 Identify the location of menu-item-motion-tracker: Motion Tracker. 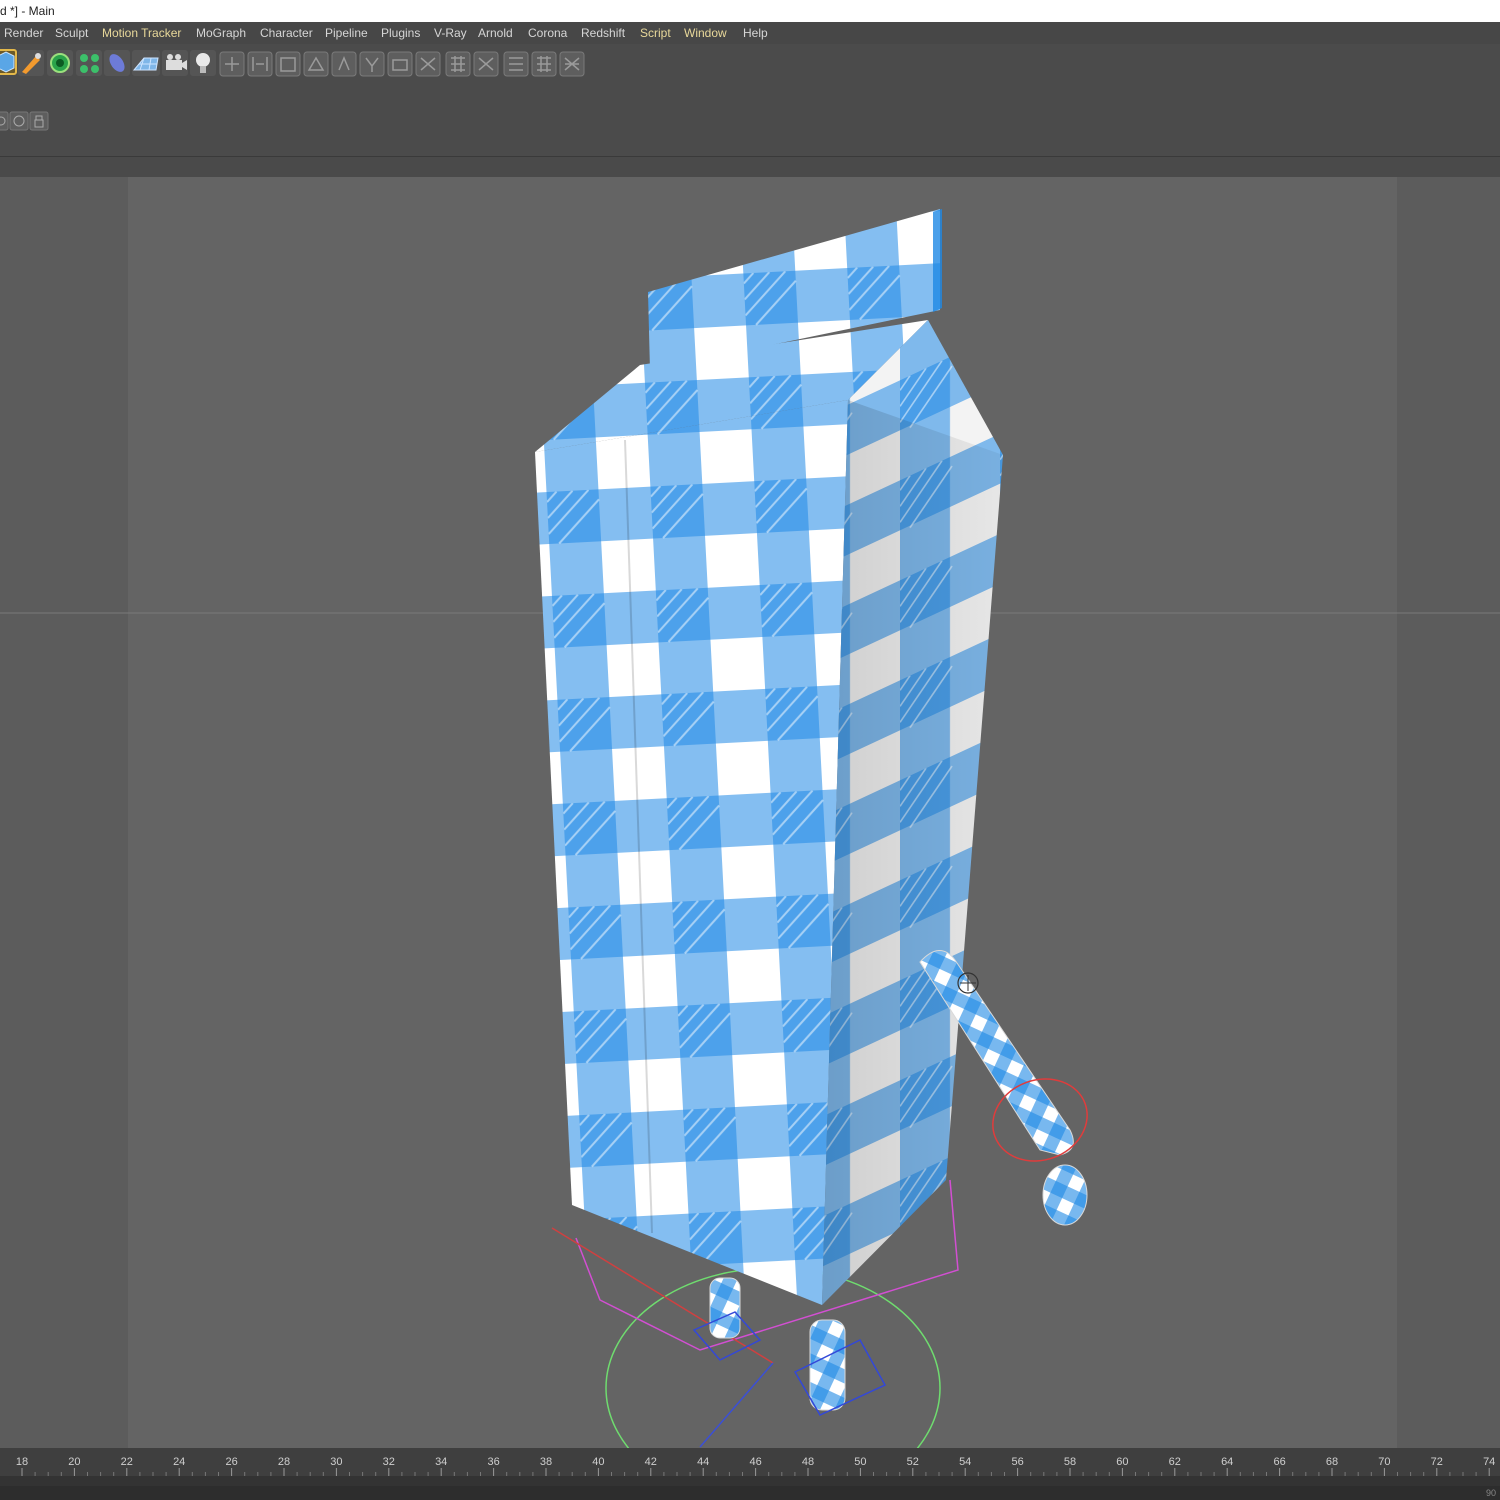
(141, 33).